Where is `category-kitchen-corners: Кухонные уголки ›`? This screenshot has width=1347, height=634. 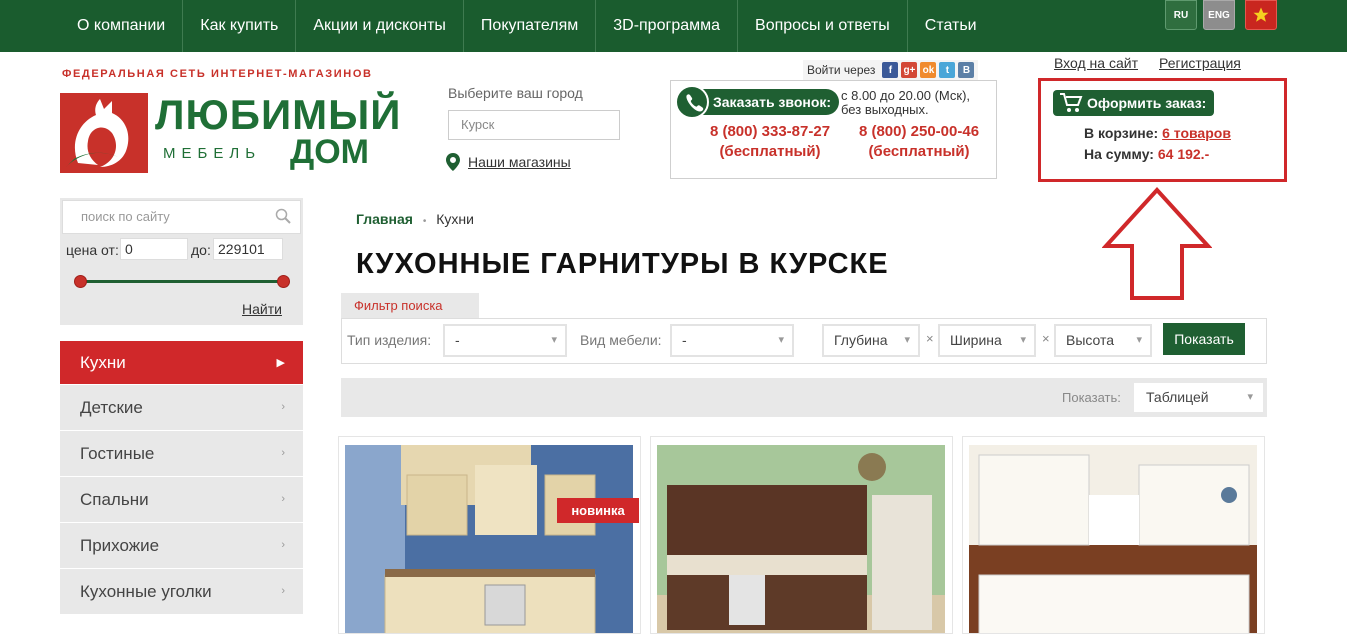 category-kitchen-corners: Кухонные уголки › is located at coordinates (181, 592).